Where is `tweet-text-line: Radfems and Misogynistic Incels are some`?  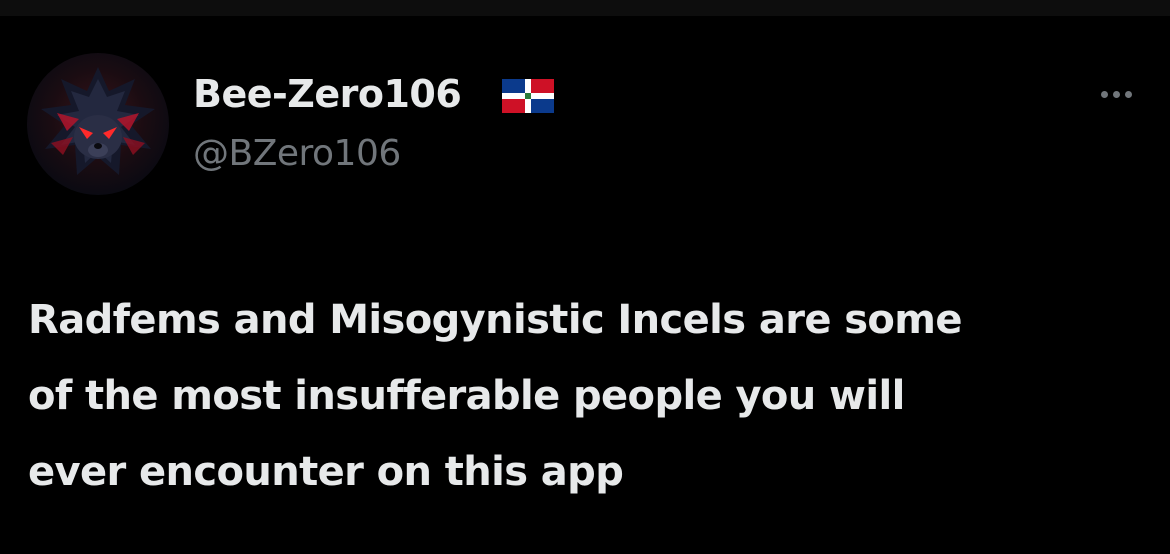
tweet-text-line: Radfems and Misogynistic Incels are some is located at coordinates (495, 320).